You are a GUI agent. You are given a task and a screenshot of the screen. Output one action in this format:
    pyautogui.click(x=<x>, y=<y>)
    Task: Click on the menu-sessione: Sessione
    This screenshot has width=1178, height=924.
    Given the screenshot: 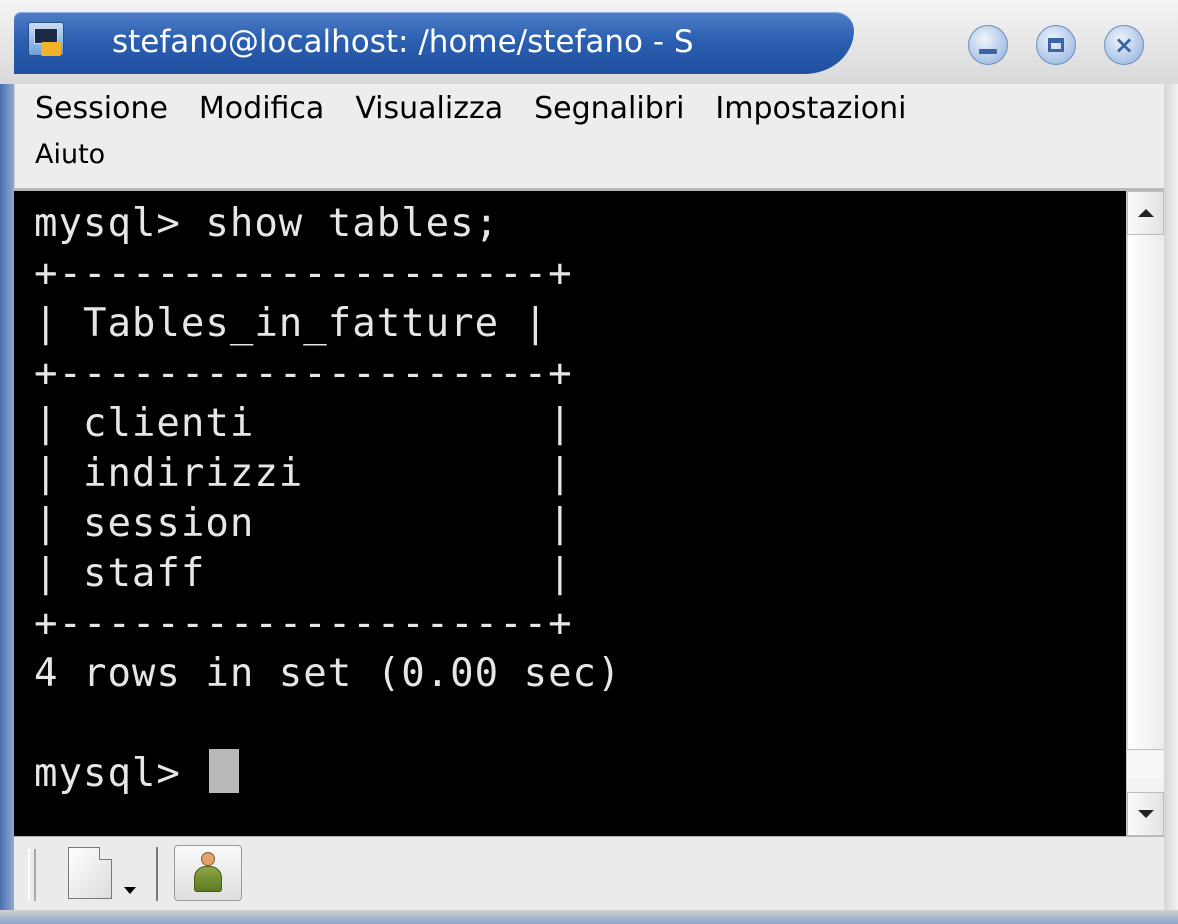 What is the action you would take?
    pyautogui.click(x=117, y=109)
    